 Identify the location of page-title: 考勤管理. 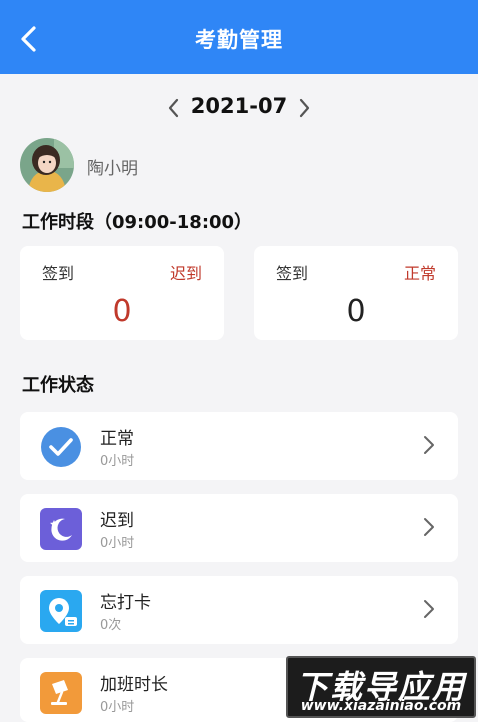
(239, 40).